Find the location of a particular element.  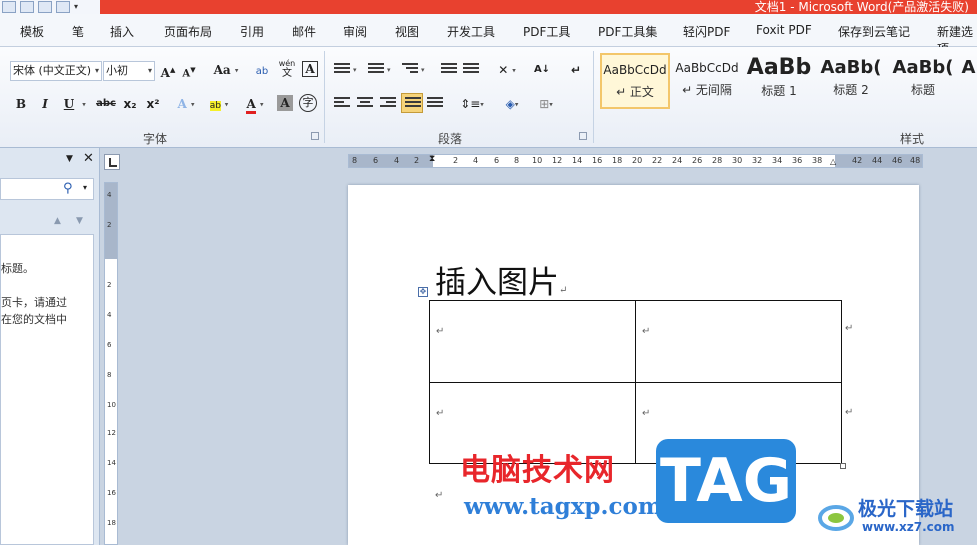

tab-developer: 开发工具 is located at coordinates (471, 31).